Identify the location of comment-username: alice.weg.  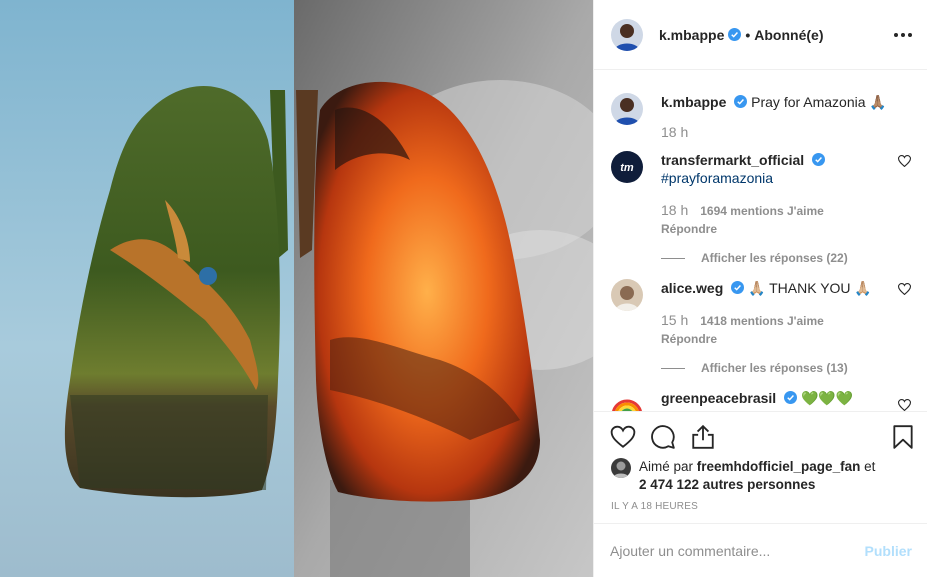
(692, 288).